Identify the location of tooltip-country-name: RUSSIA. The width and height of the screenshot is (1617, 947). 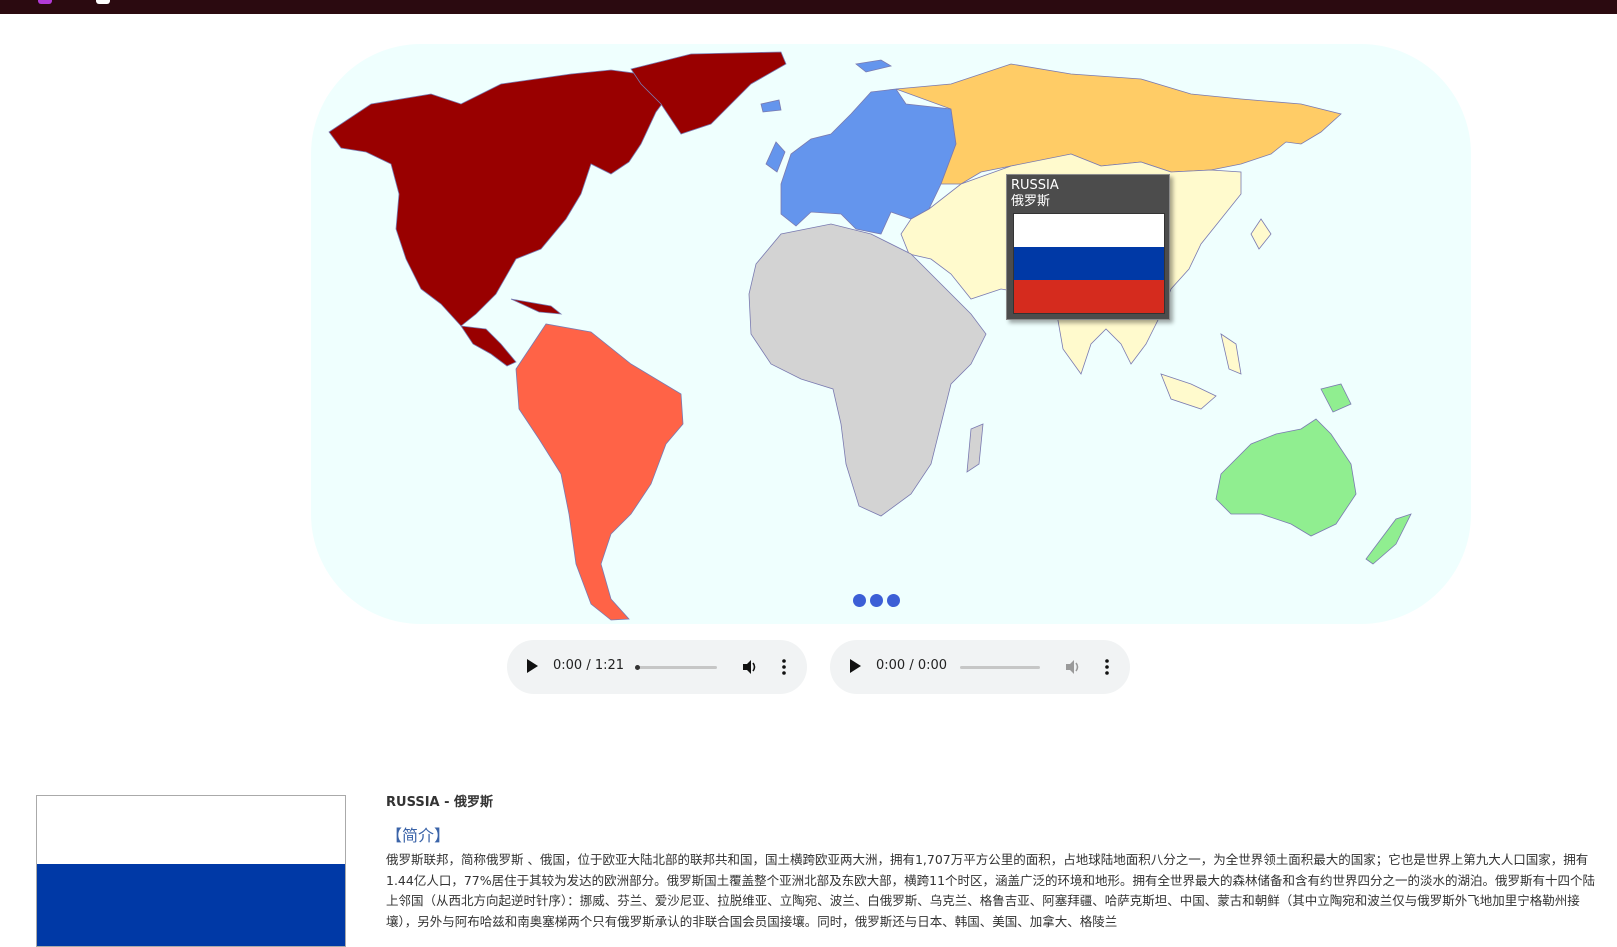
(1035, 185).